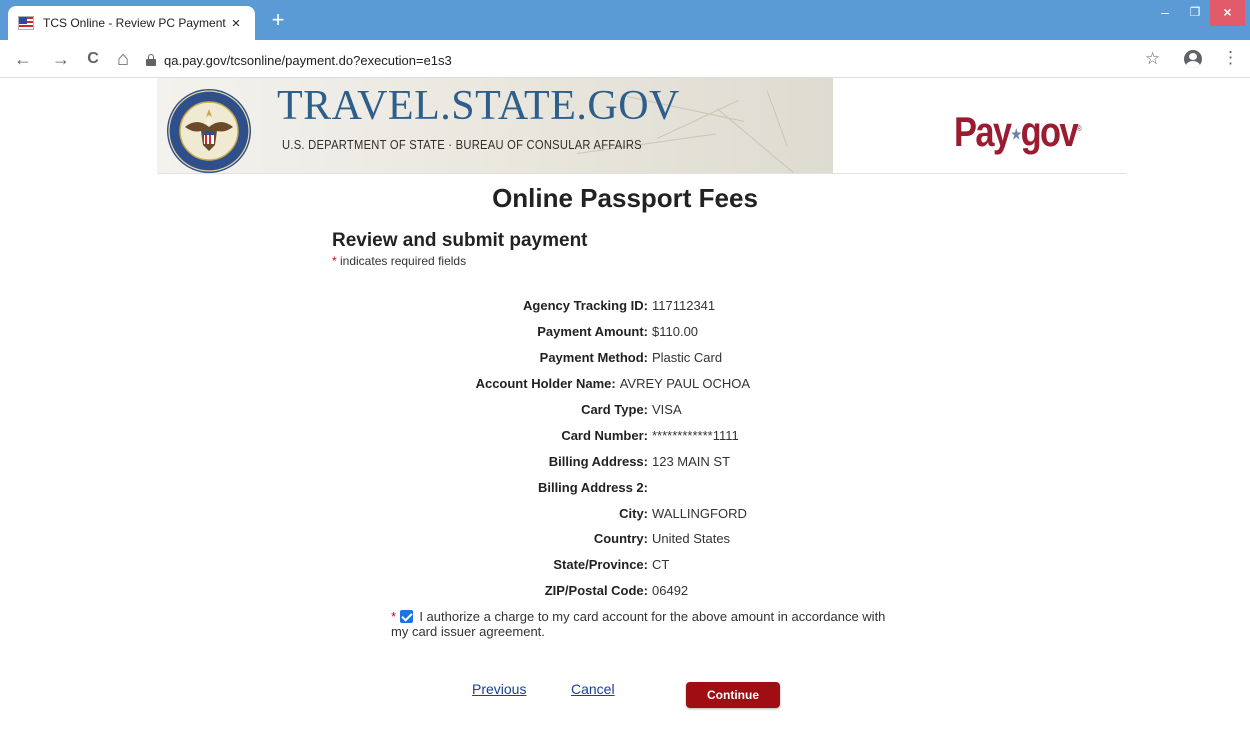 The height and width of the screenshot is (740, 1250). I want to click on detail-label: Account Holder Name:, so click(545, 384).